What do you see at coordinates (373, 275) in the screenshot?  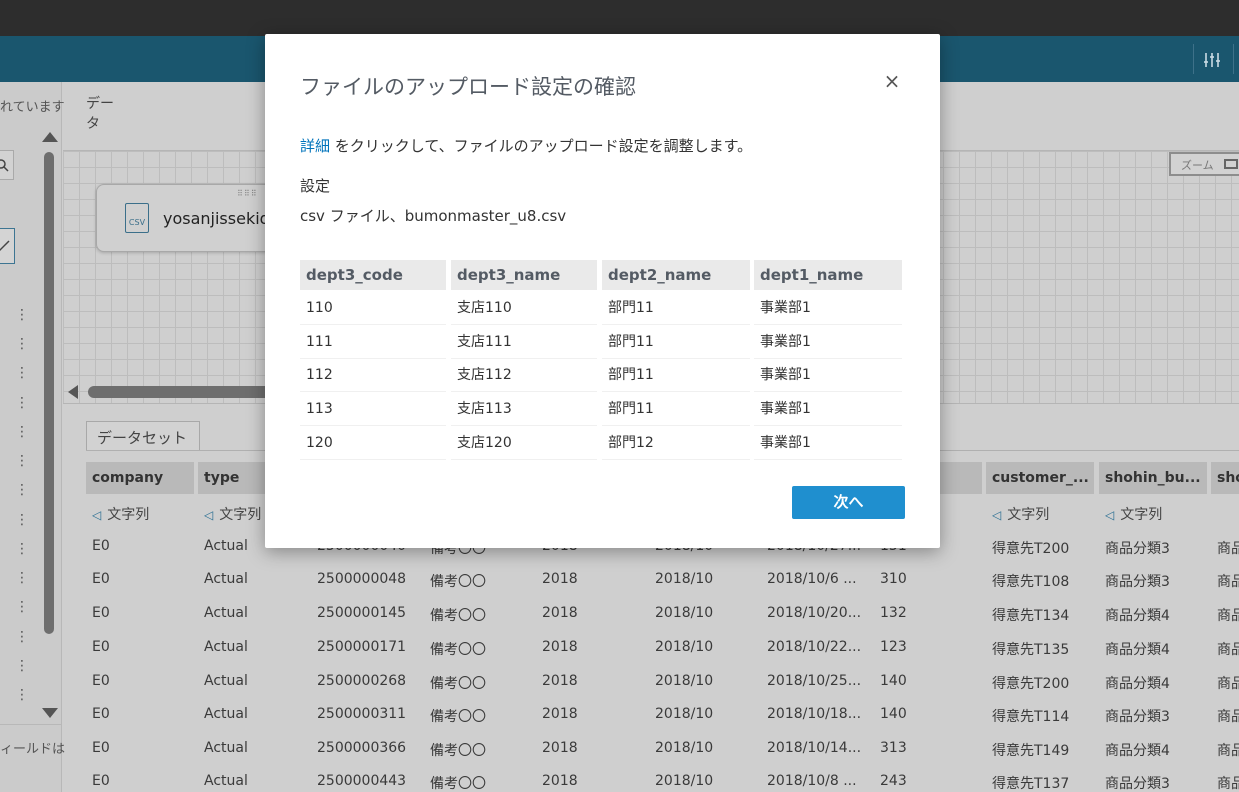 I see `preview-column-header: dept3_code` at bounding box center [373, 275].